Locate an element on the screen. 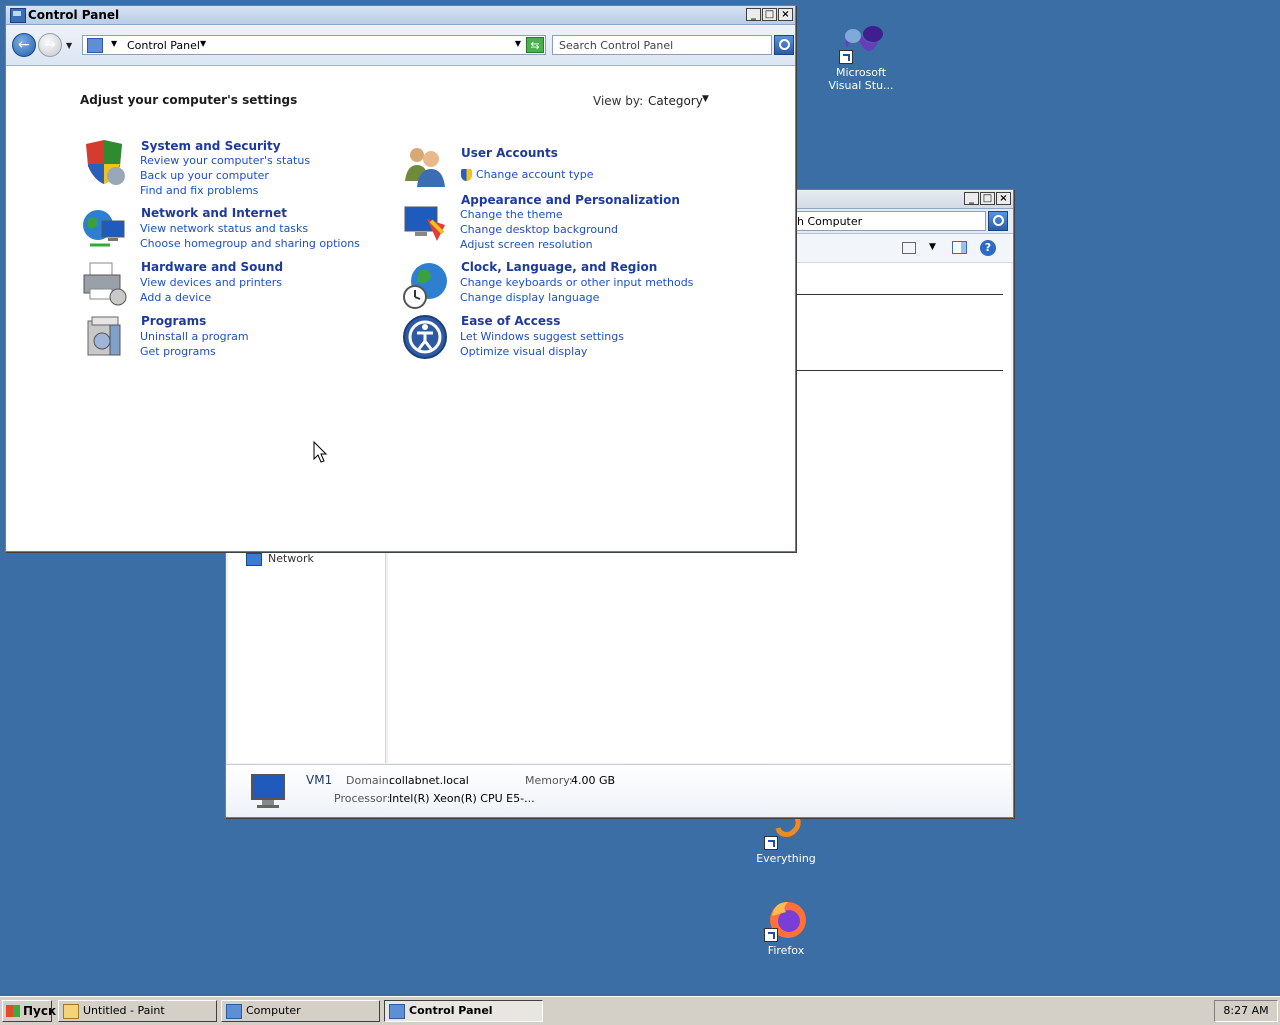 The height and width of the screenshot is (1025, 1280). category-link: View devices and printers is located at coordinates (211, 282).